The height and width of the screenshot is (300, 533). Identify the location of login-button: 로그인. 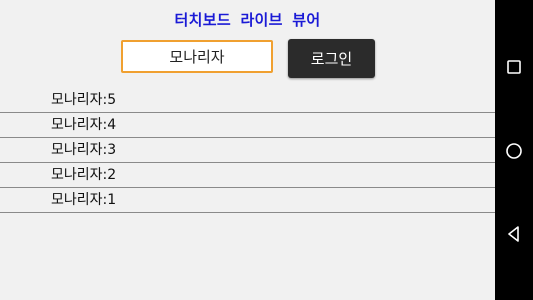
(331, 58).